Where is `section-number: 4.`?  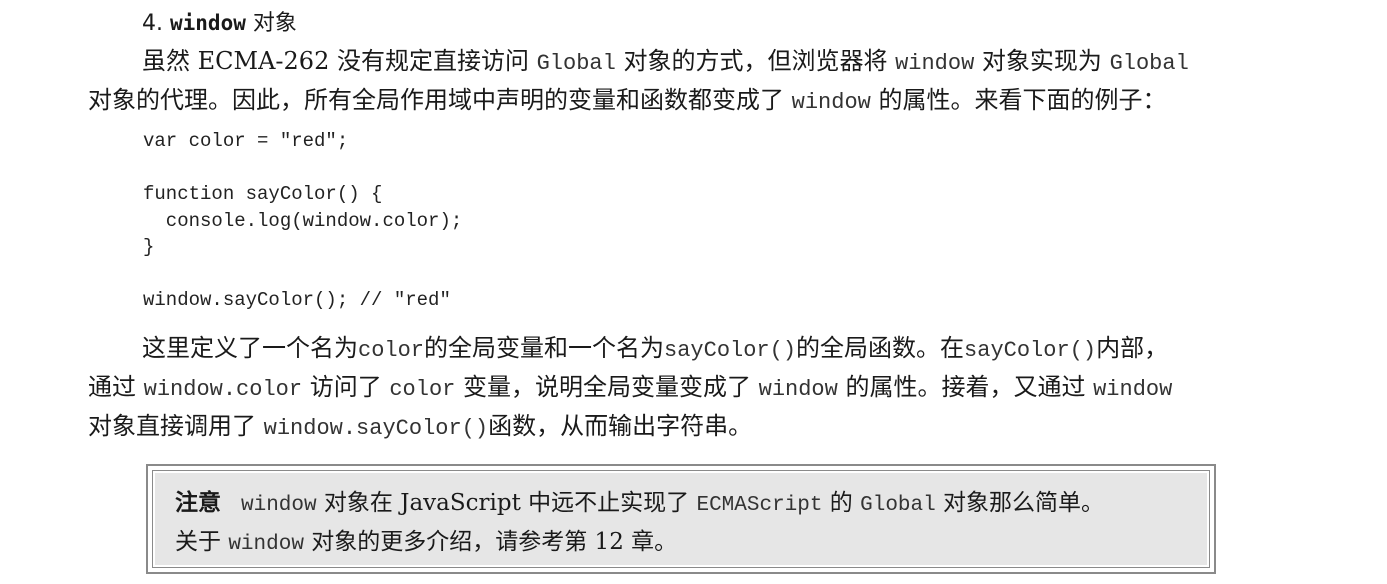
section-number: 4. is located at coordinates (152, 23).